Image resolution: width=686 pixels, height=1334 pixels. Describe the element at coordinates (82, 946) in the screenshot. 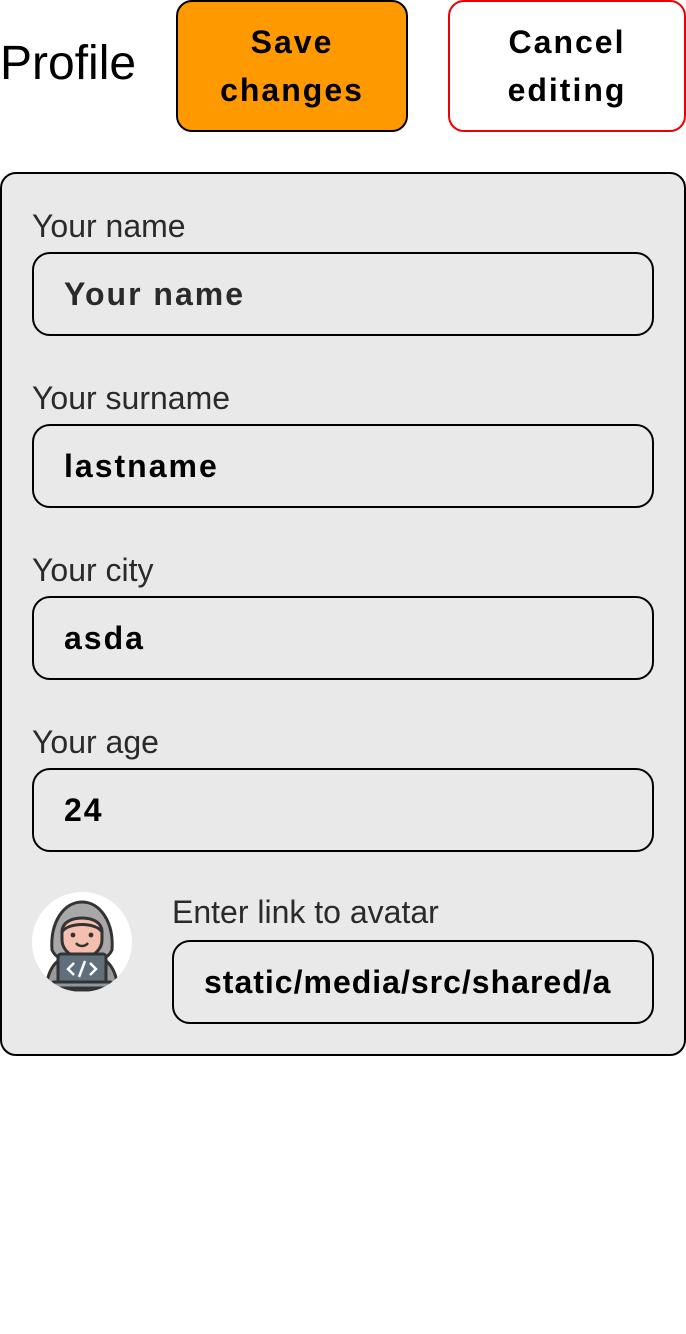

I see `hacker-avatar-icon` at that location.